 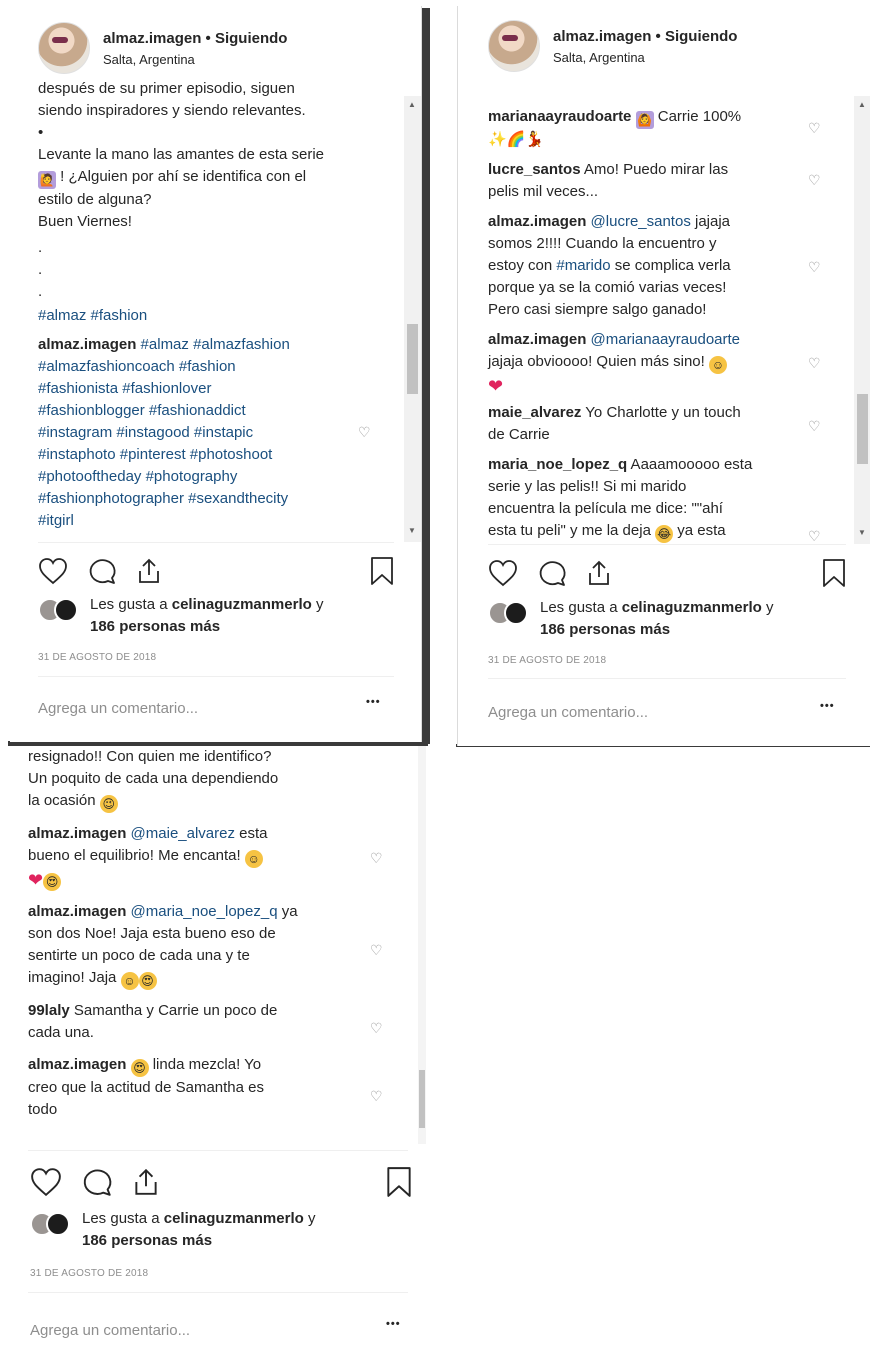 I want to click on comment-line: encuentra la película me dice: ""ahí, so click(x=605, y=508).